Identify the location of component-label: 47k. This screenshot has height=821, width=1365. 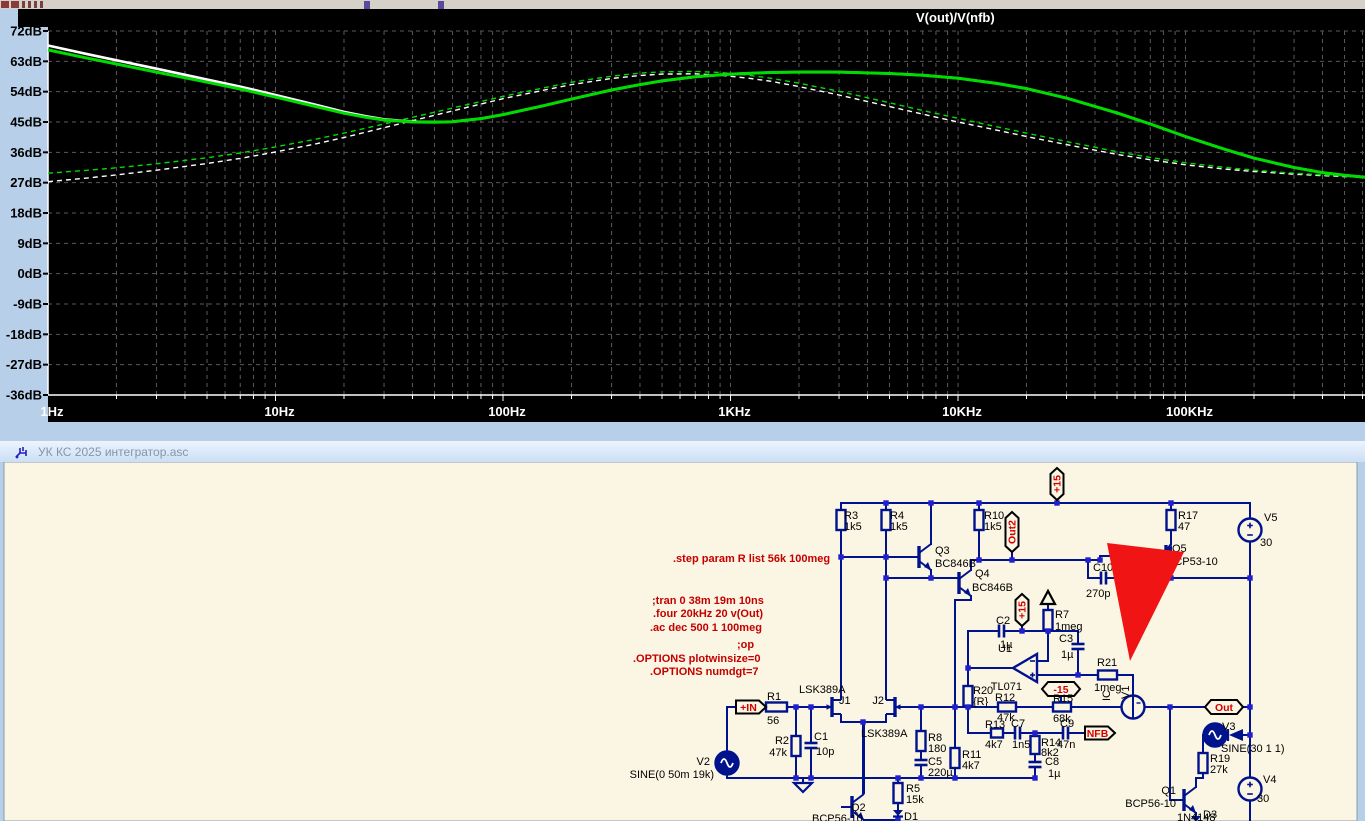
(778, 753).